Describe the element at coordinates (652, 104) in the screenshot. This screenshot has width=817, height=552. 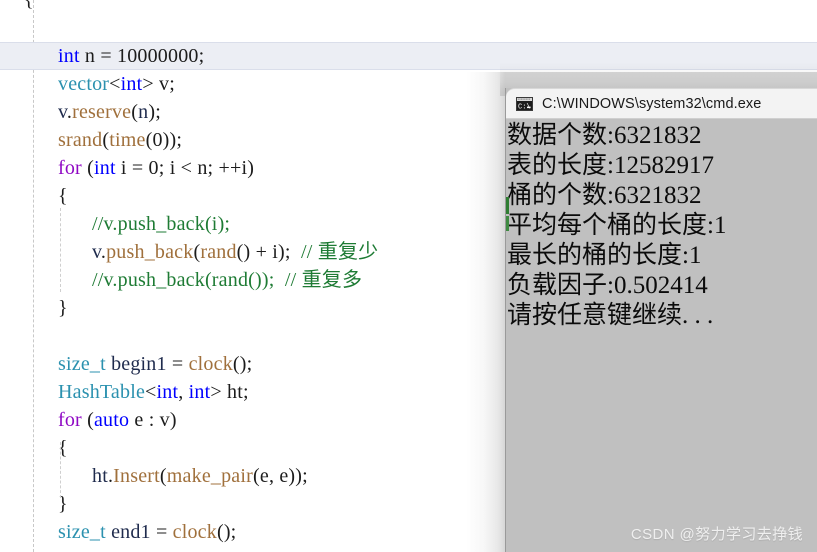
I see `console-title-text: C:\WINDOWS\system32\cmd.exe` at that location.